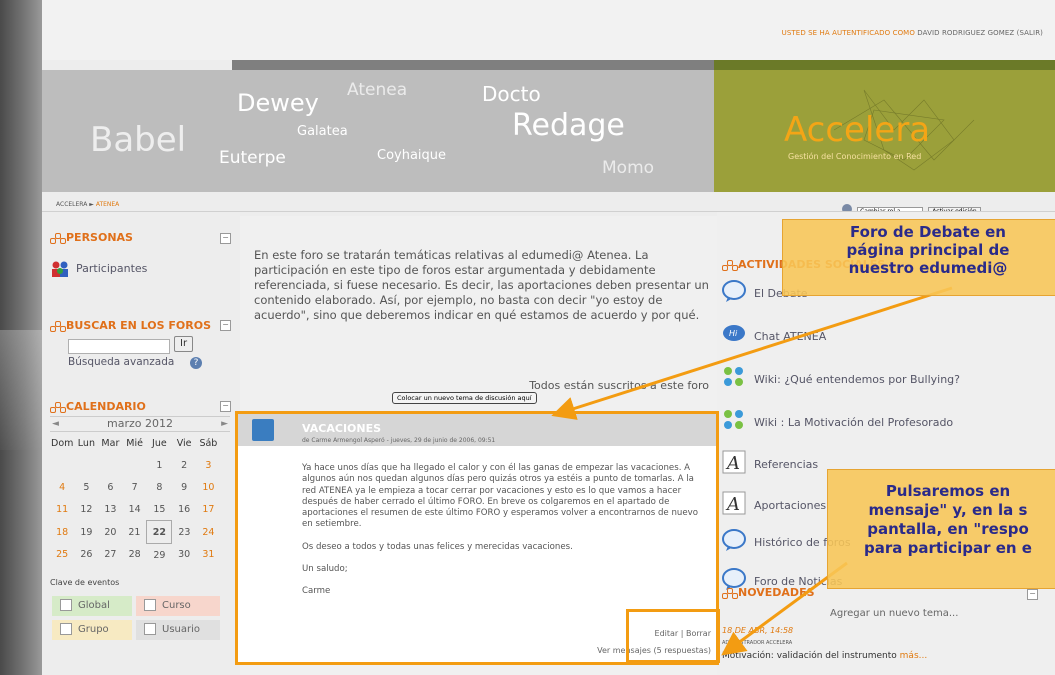  What do you see at coordinates (809, 656) in the screenshot?
I see `news-headline-text: Motivación: validación del instrumento` at bounding box center [809, 656].